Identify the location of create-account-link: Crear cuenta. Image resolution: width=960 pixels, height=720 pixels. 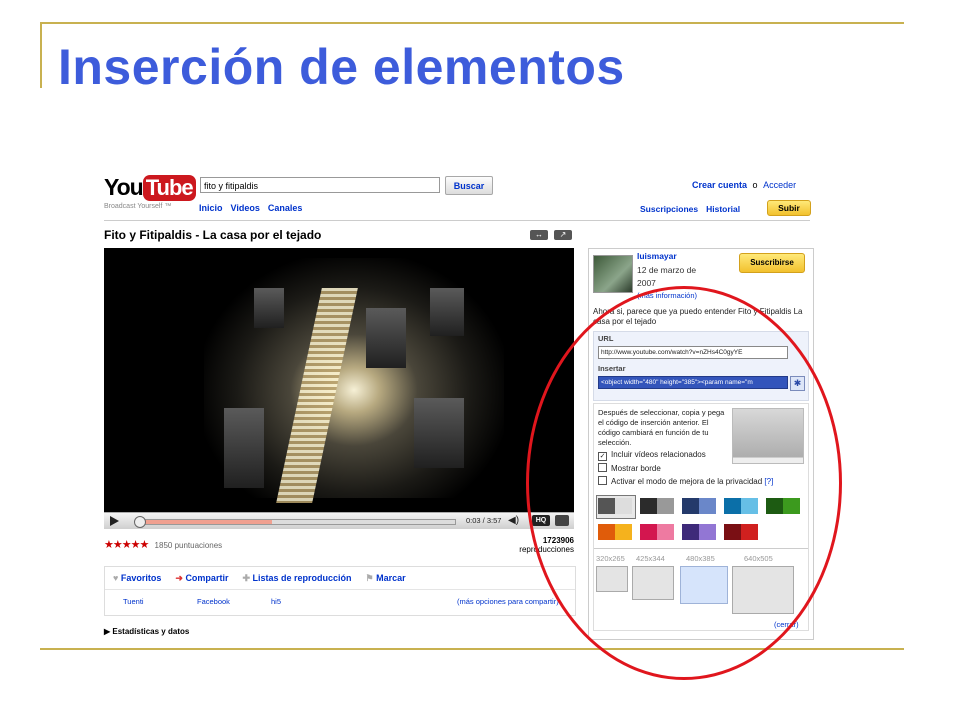
(719, 185).